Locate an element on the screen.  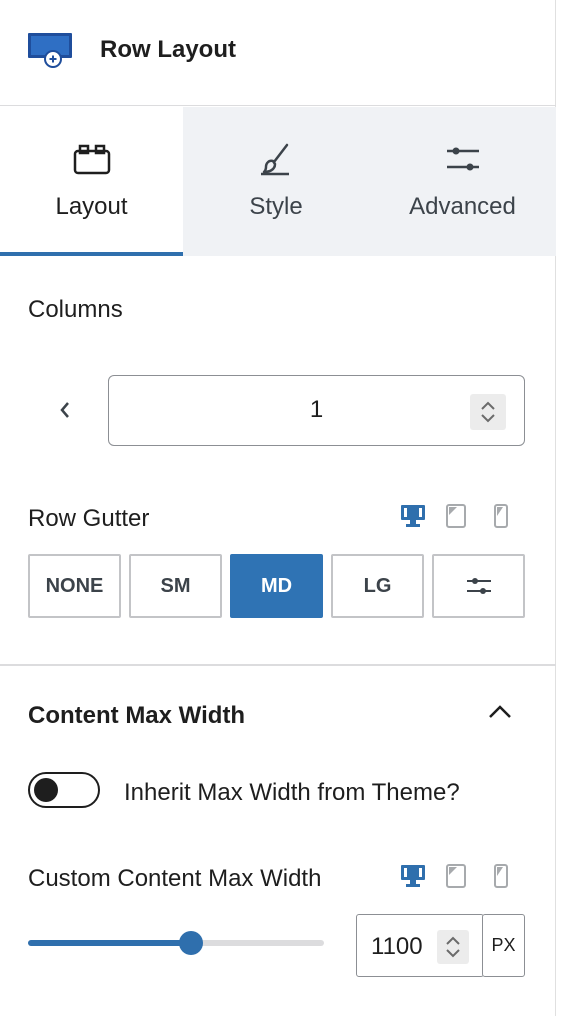
columns-prev-button is located at coordinates (65, 410).